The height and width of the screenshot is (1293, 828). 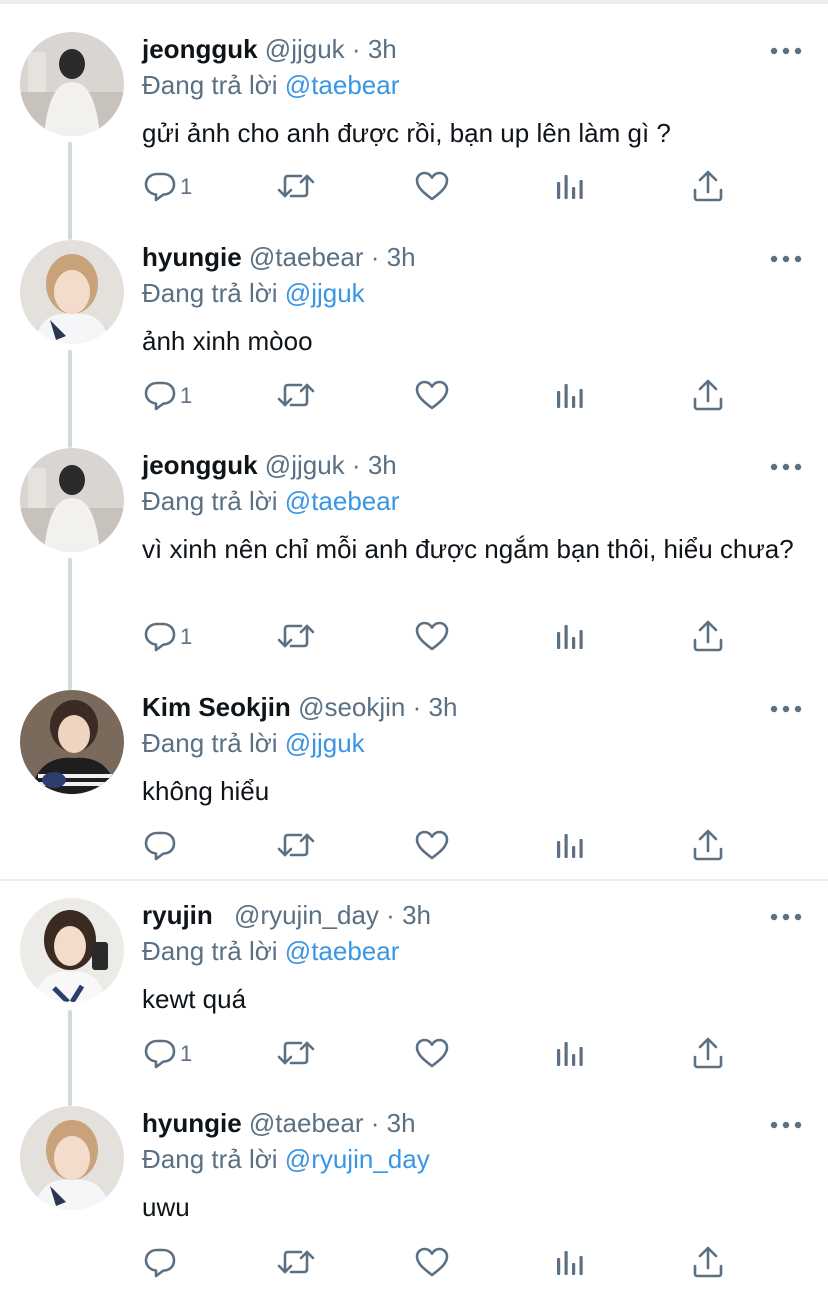 What do you see at coordinates (270, 501) in the screenshot?
I see `replying-to: Đang trả lời @taebear` at bounding box center [270, 501].